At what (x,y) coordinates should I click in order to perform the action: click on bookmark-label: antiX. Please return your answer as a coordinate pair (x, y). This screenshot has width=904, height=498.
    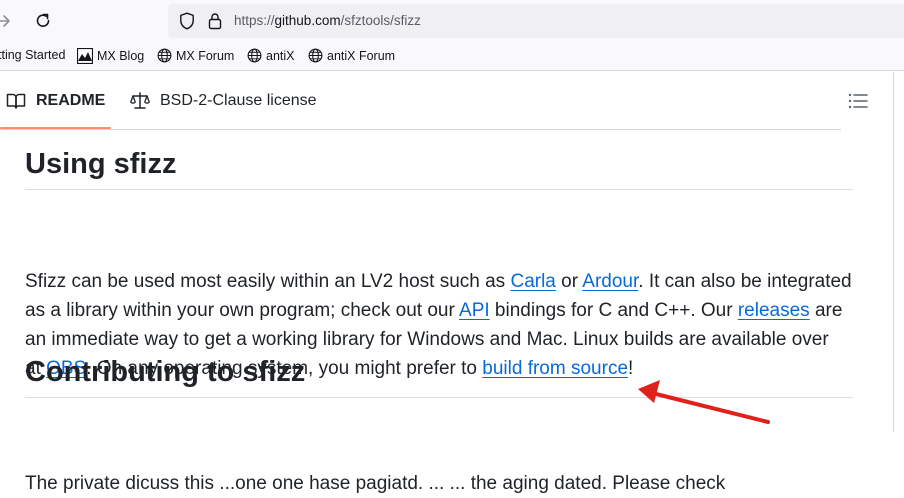
    Looking at the image, I should click on (280, 55).